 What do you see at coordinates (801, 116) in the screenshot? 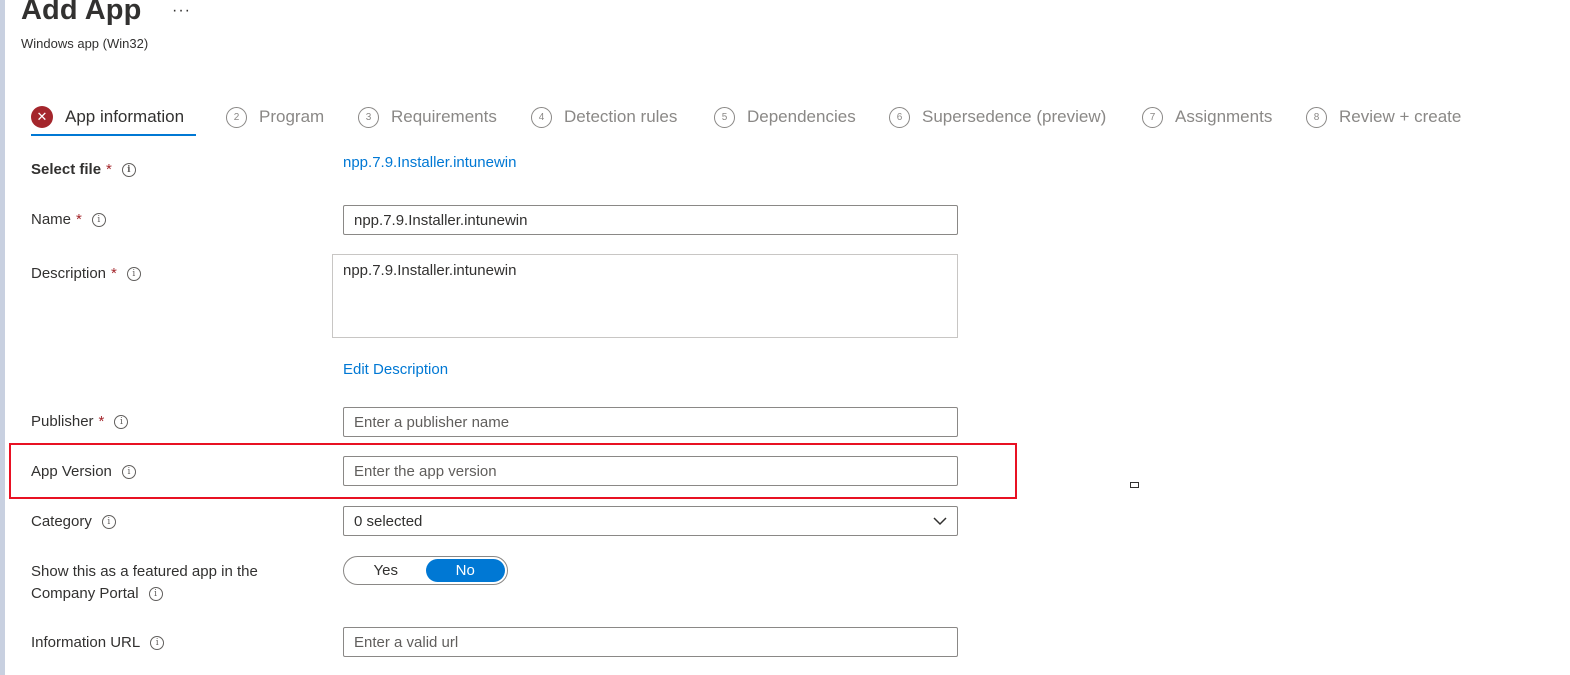
I see `tab-label: Dependencies` at bounding box center [801, 116].